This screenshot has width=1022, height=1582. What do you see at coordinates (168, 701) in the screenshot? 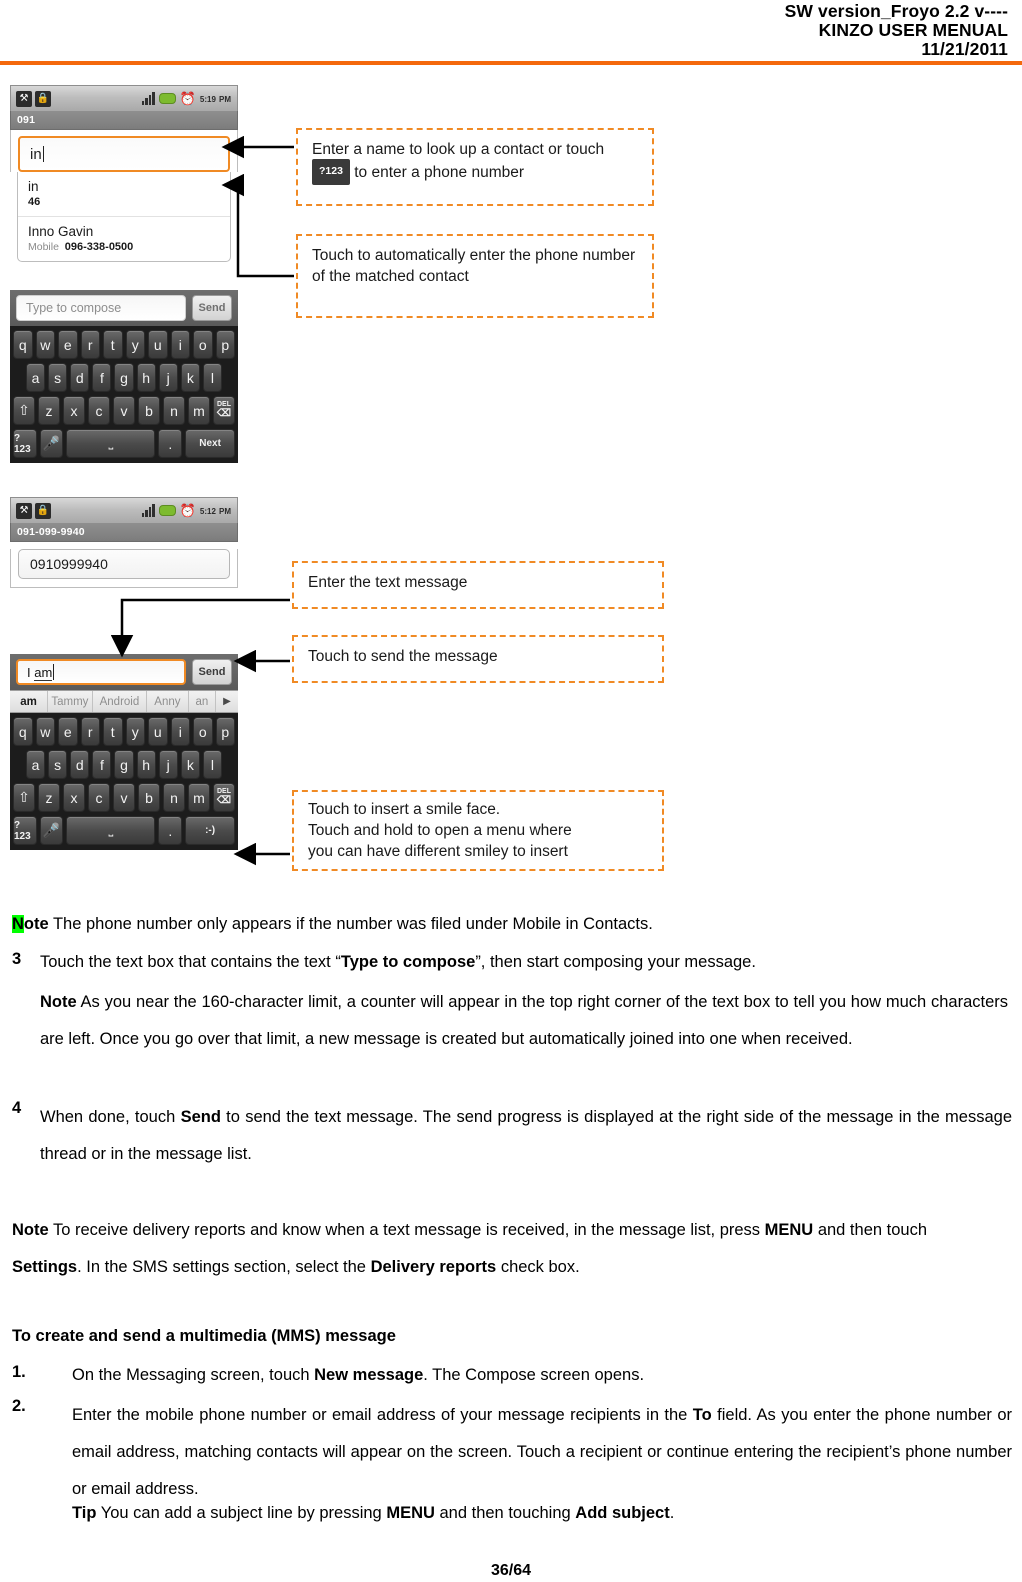
I see `suggestion-word: Anny` at bounding box center [168, 701].